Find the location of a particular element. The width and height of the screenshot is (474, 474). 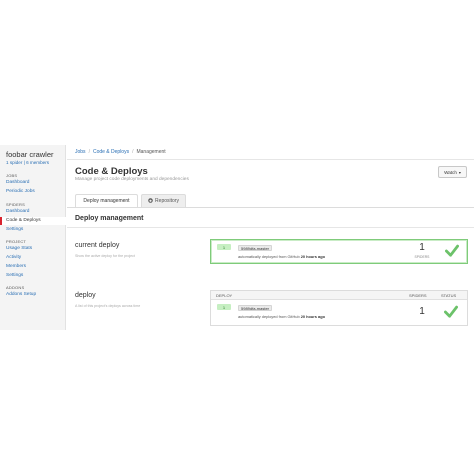

sidebar-item-project-settings: Settings is located at coordinates (14, 275).